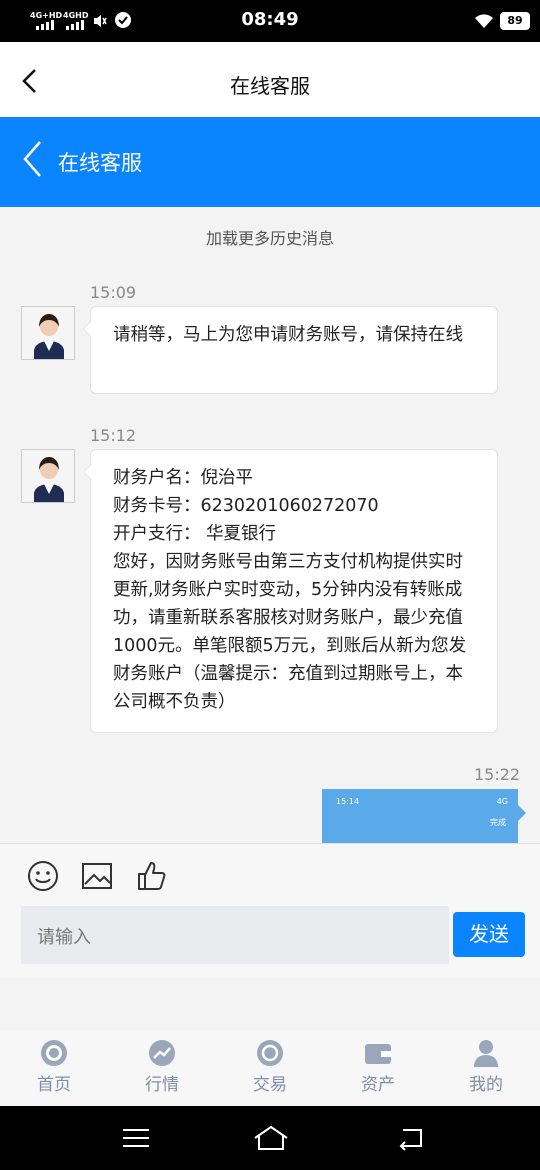 The height and width of the screenshot is (1170, 540). What do you see at coordinates (113, 292) in the screenshot?
I see `message-timestamp: 15:09` at bounding box center [113, 292].